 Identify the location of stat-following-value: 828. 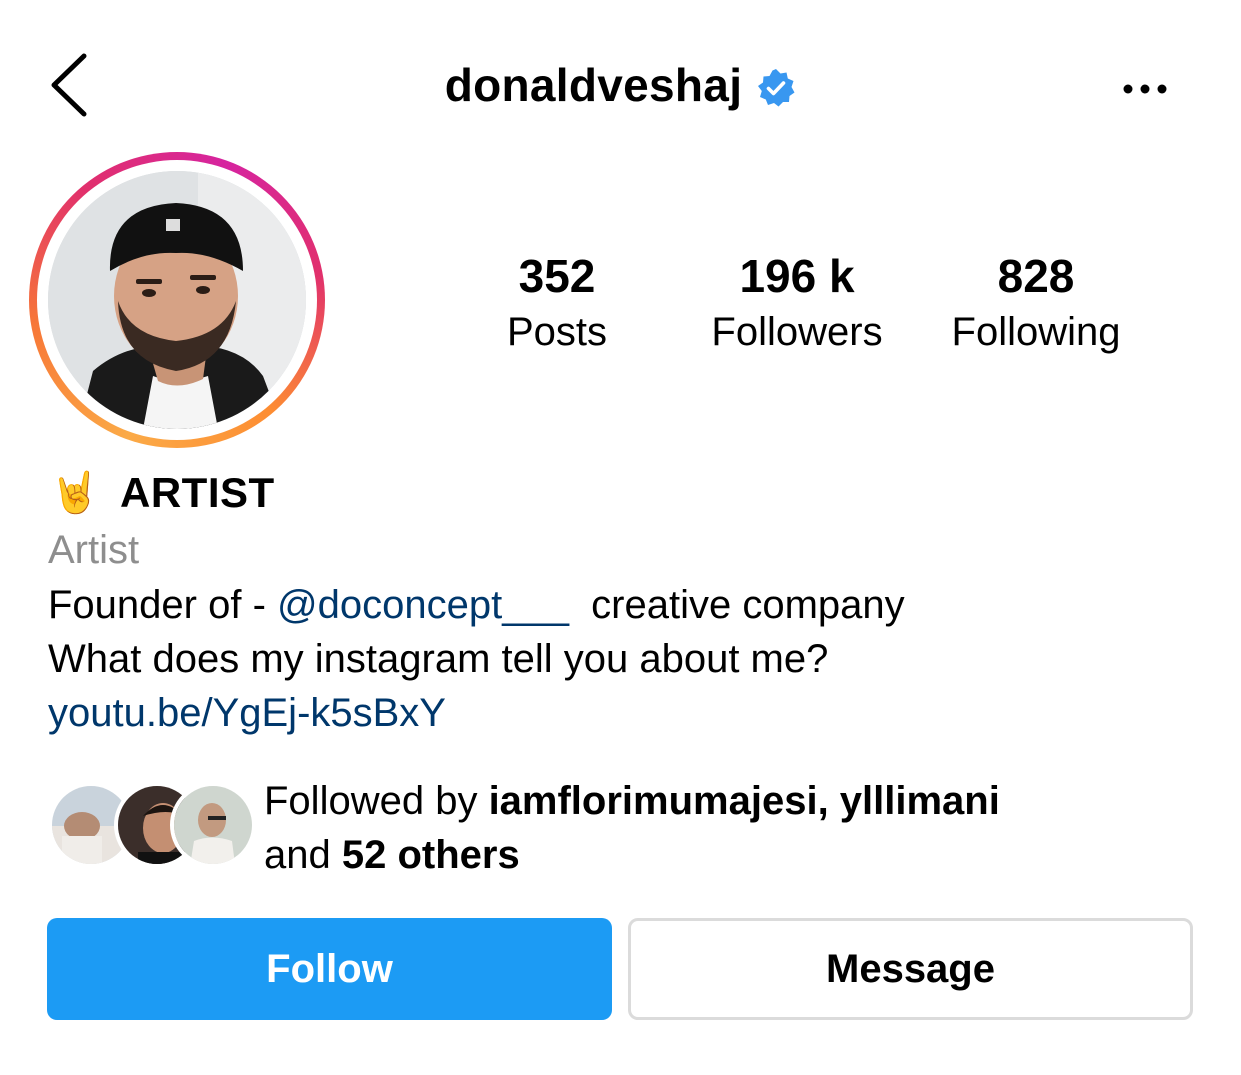
(1036, 276).